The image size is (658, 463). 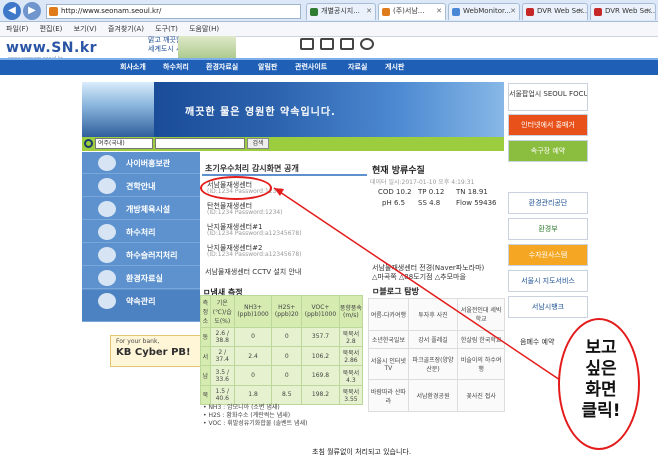 I want to click on right-banner-ministry: 환경부, so click(x=548, y=229).